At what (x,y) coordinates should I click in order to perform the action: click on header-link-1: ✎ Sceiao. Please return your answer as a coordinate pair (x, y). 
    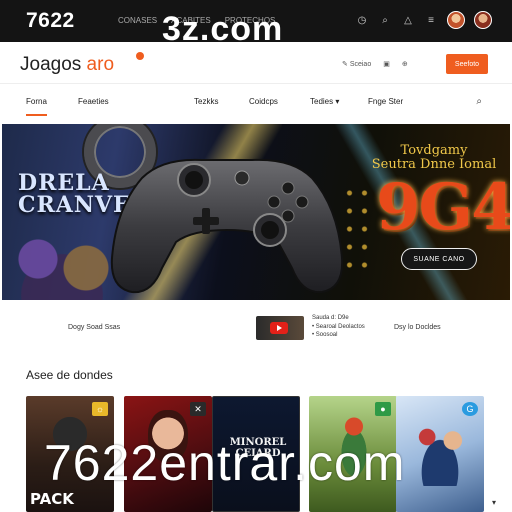
    Looking at the image, I should click on (356, 64).